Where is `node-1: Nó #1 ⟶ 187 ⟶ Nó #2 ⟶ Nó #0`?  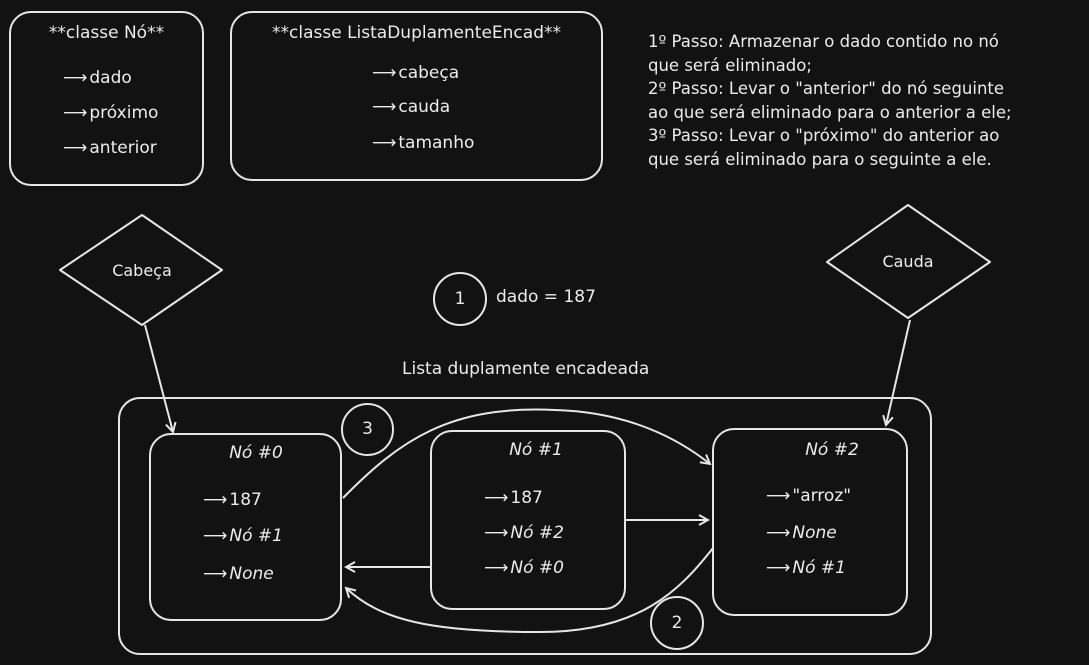 node-1: Nó #1 ⟶ 187 ⟶ Nó #2 ⟶ Nó #0 is located at coordinates (528, 520).